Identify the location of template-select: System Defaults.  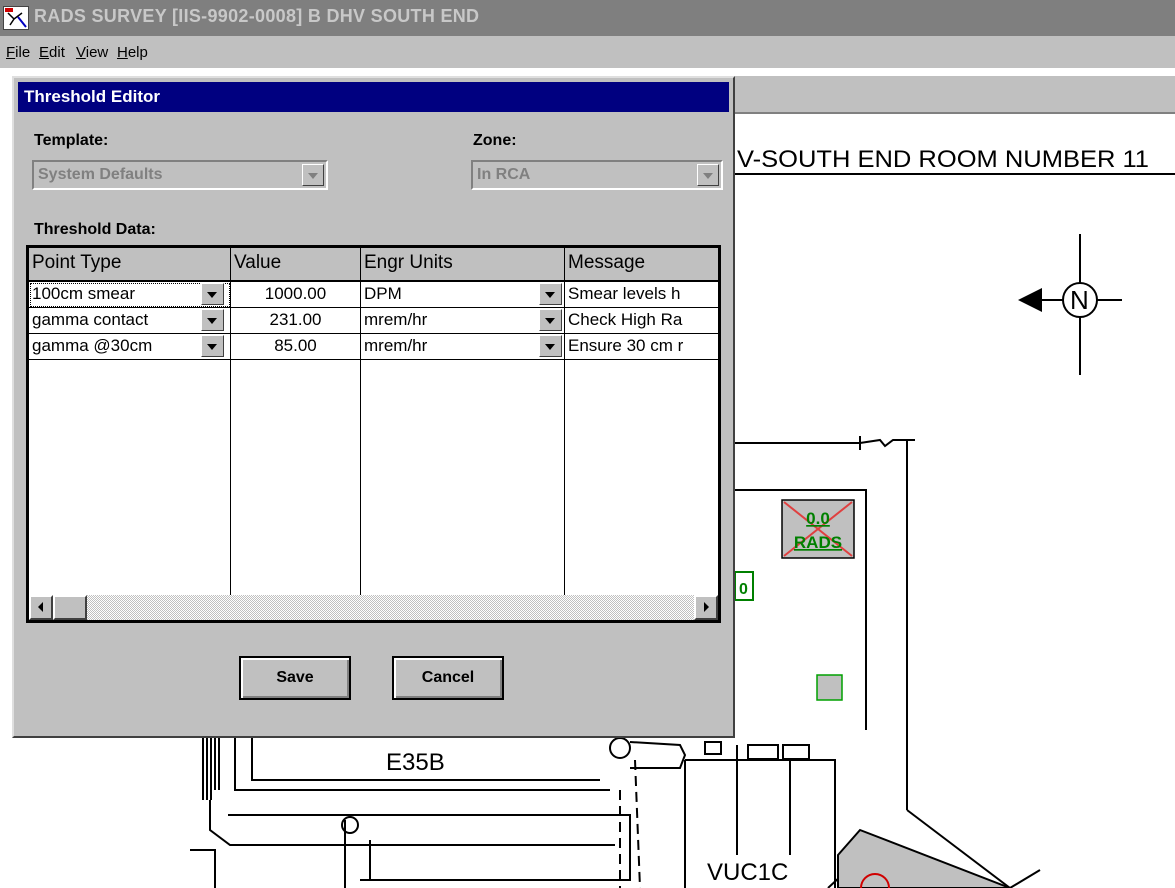
(180, 175).